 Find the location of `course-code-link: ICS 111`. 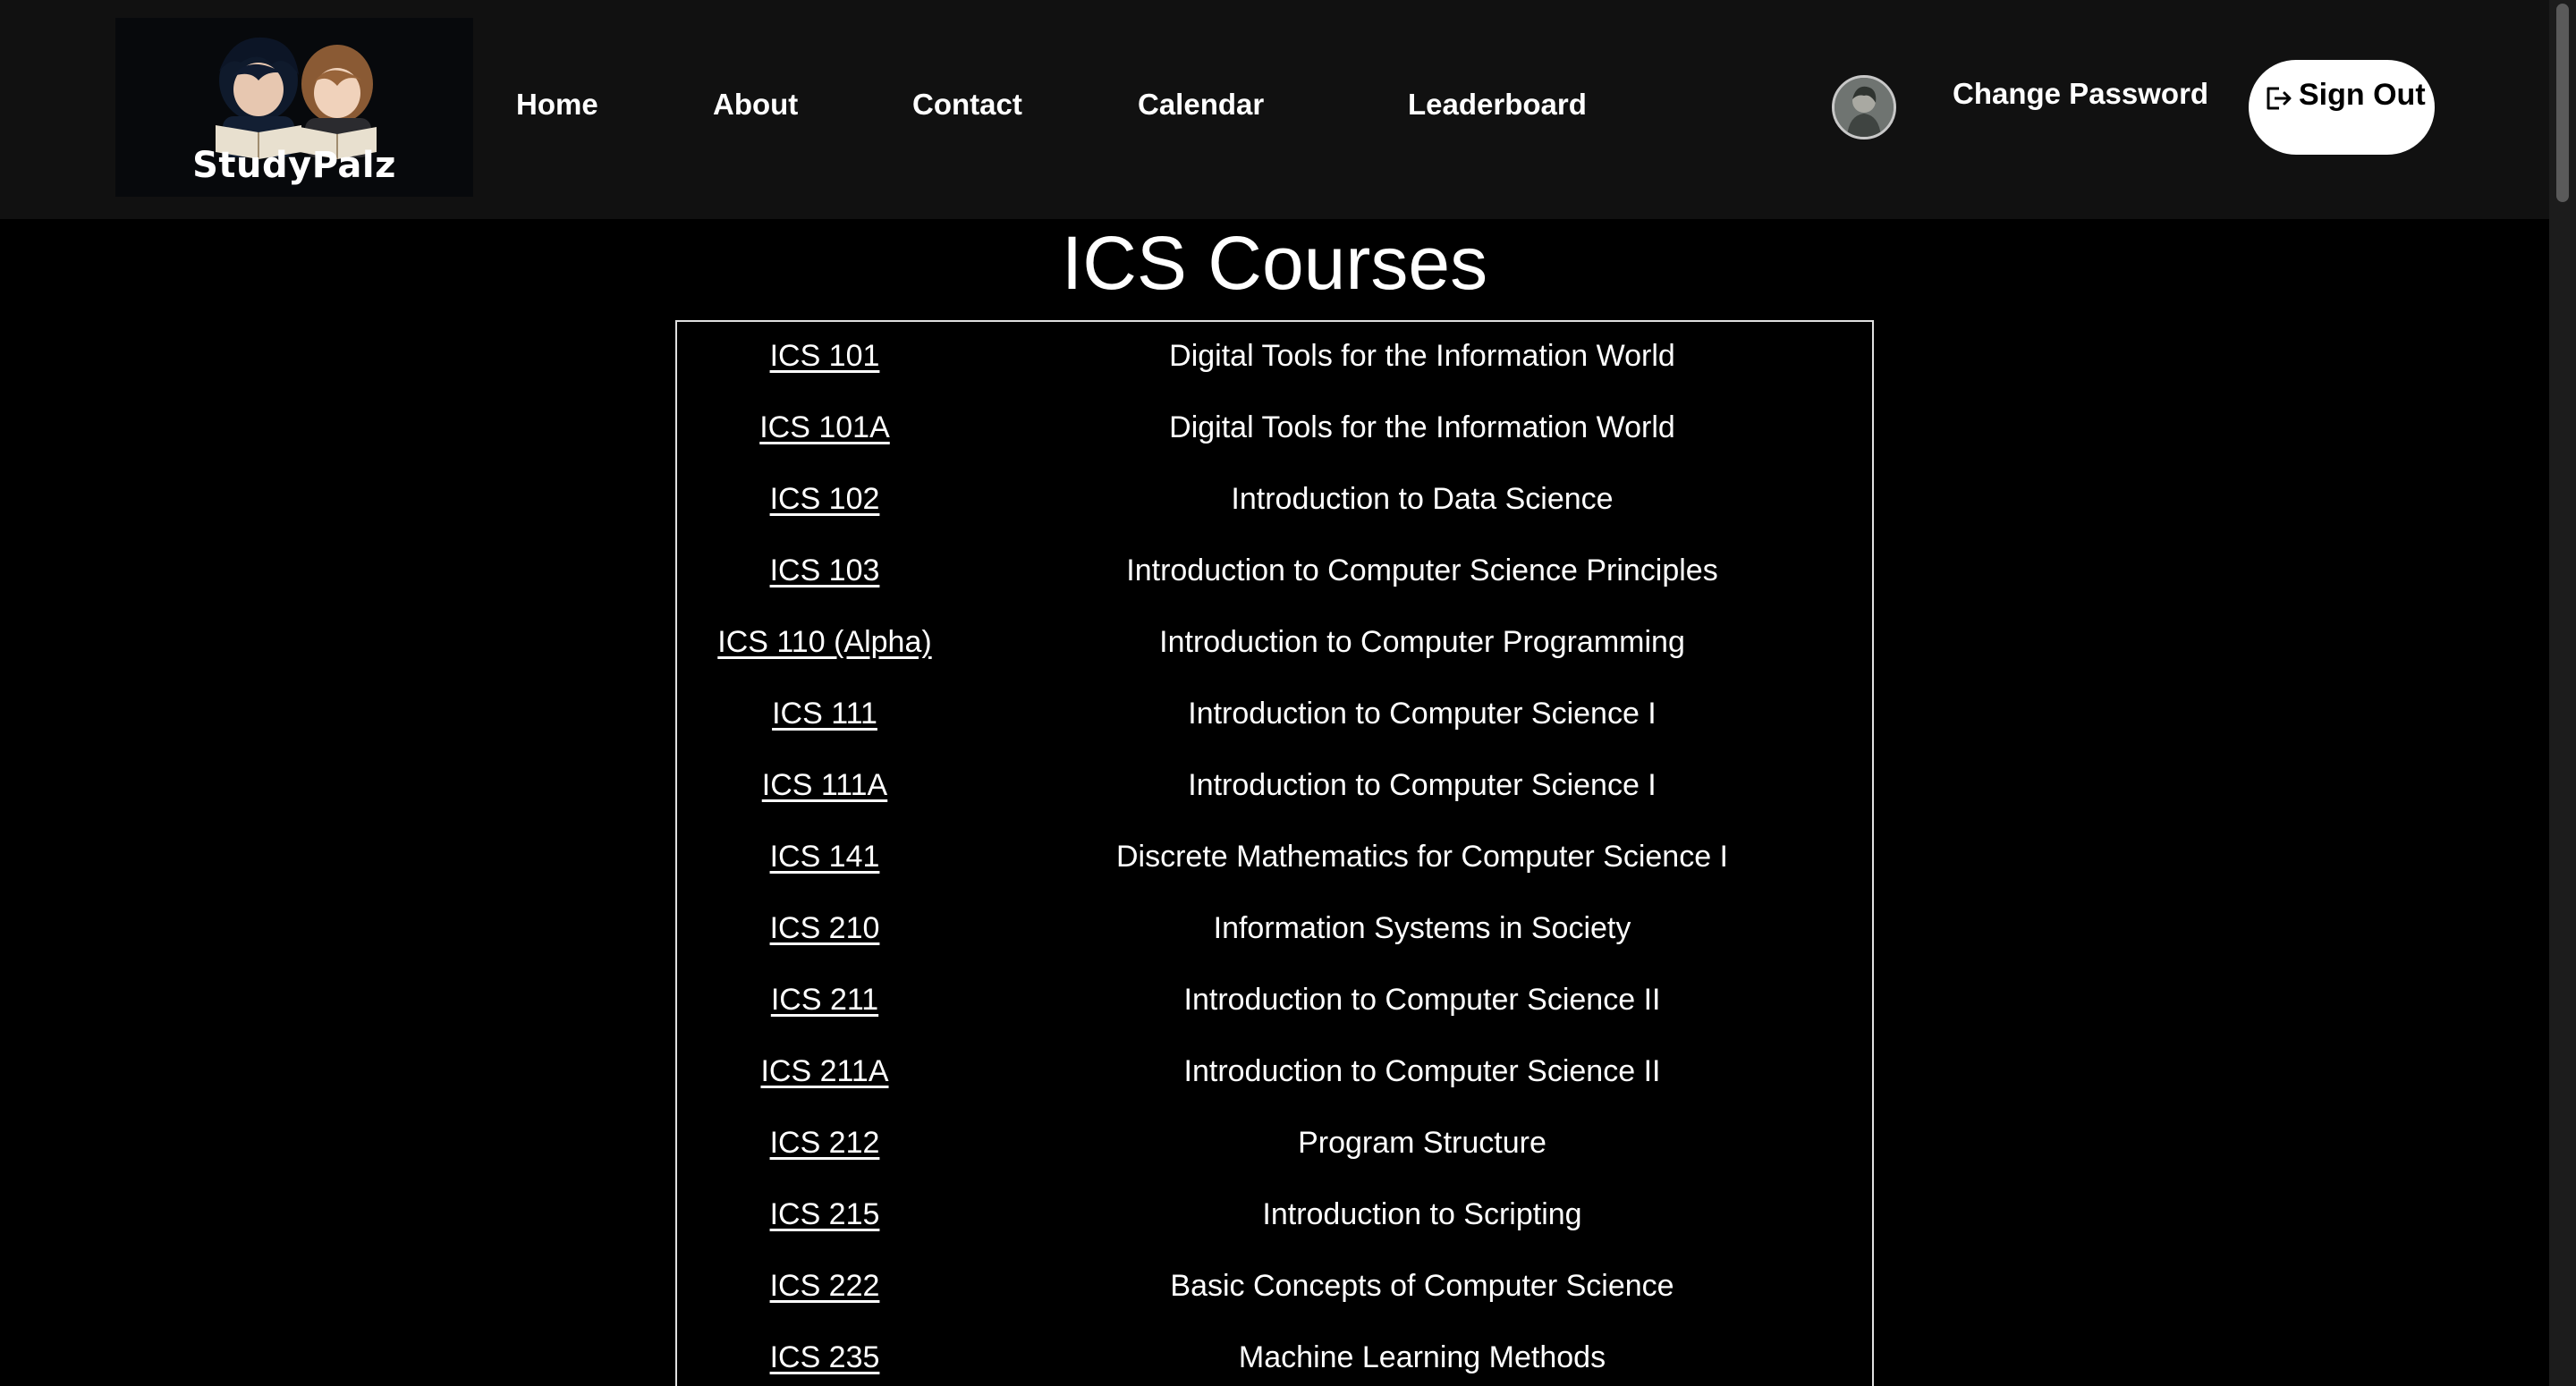

course-code-link: ICS 111 is located at coordinates (824, 714).